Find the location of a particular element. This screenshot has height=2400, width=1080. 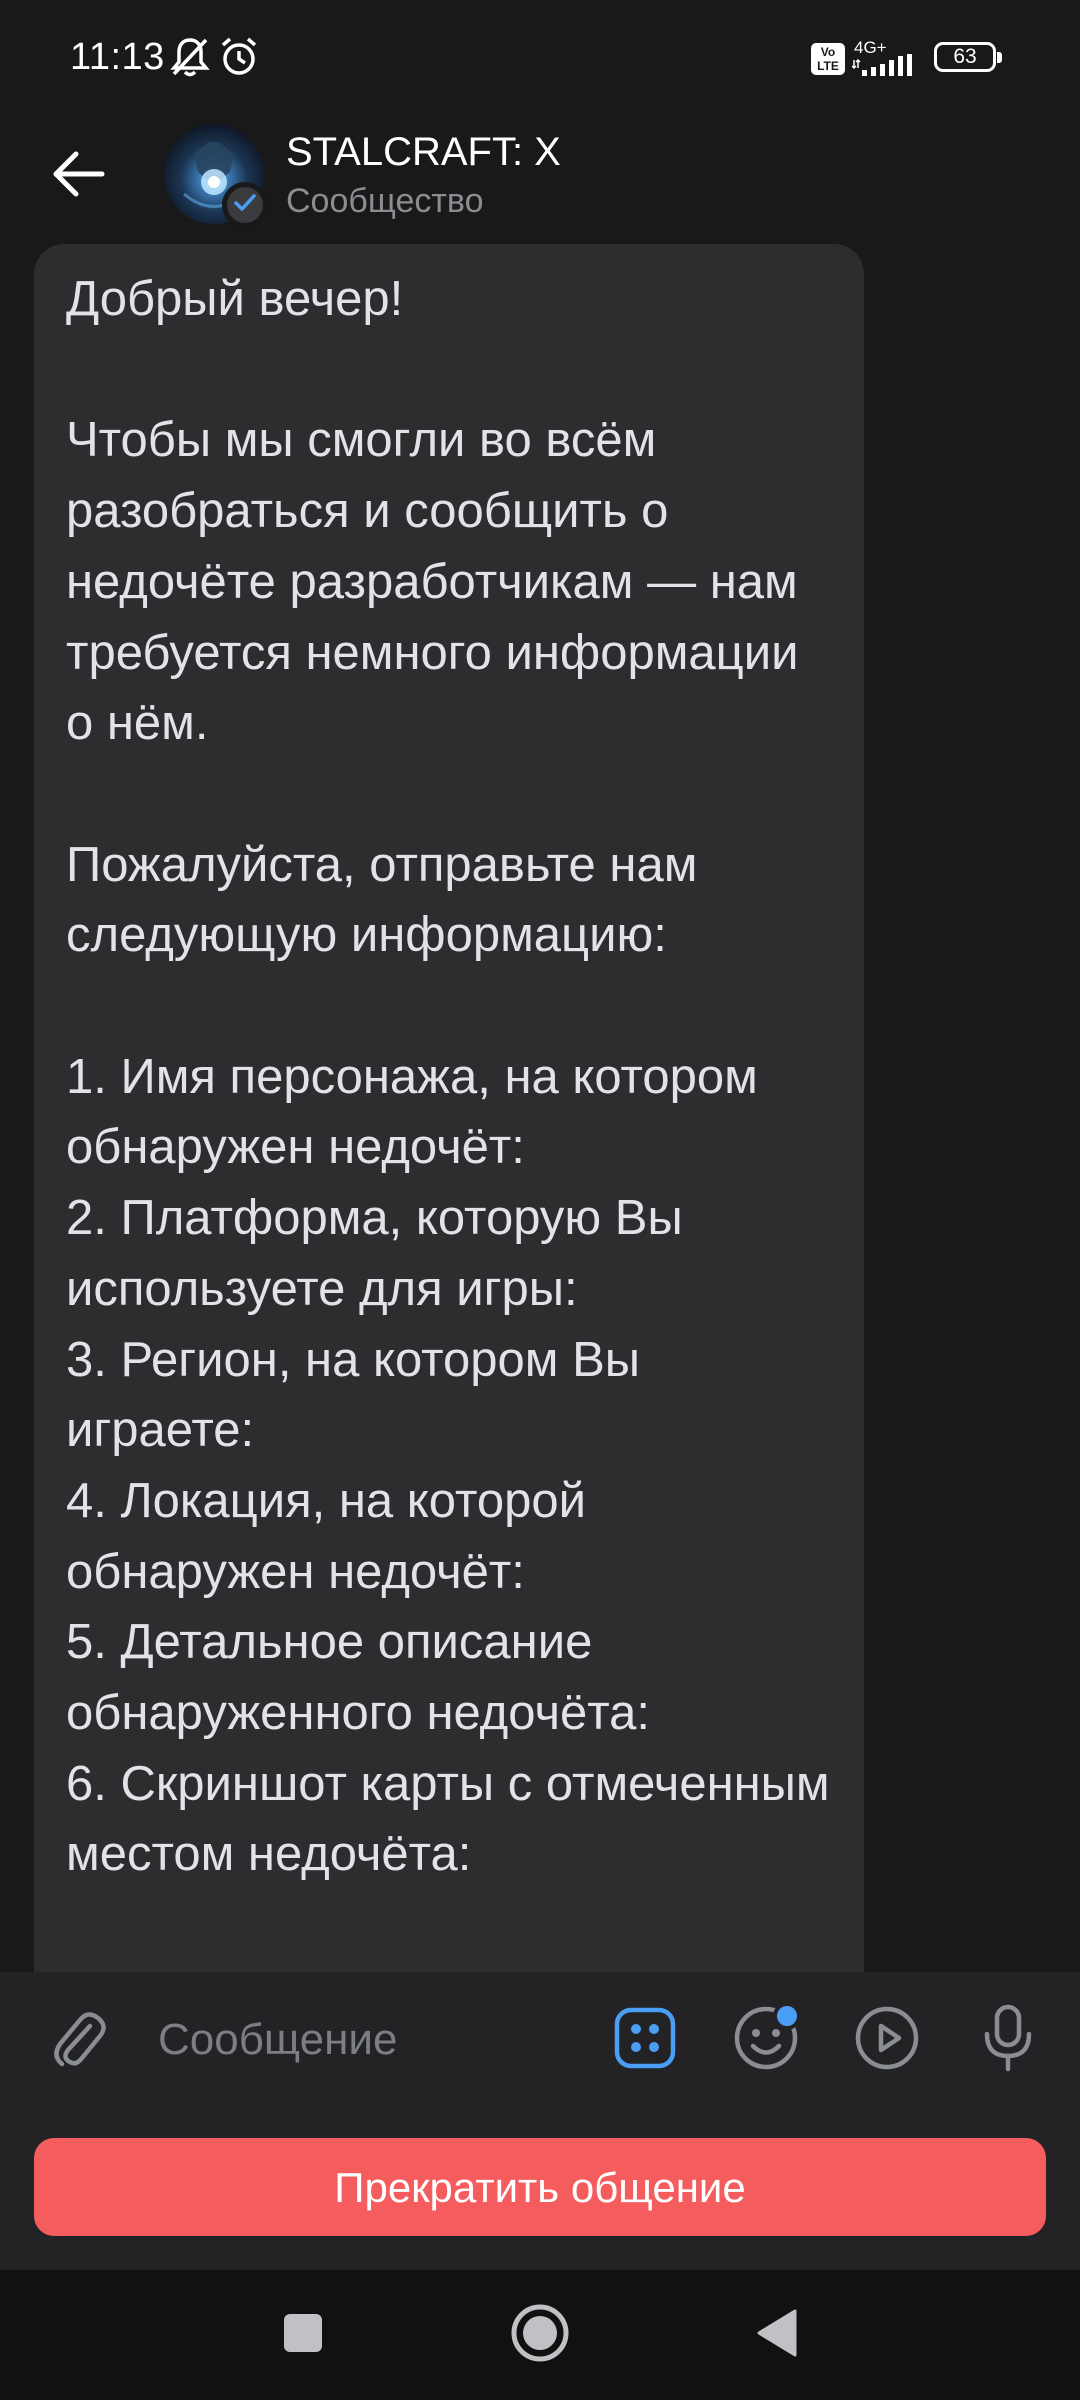

apps-grid-icon is located at coordinates (645, 2040).